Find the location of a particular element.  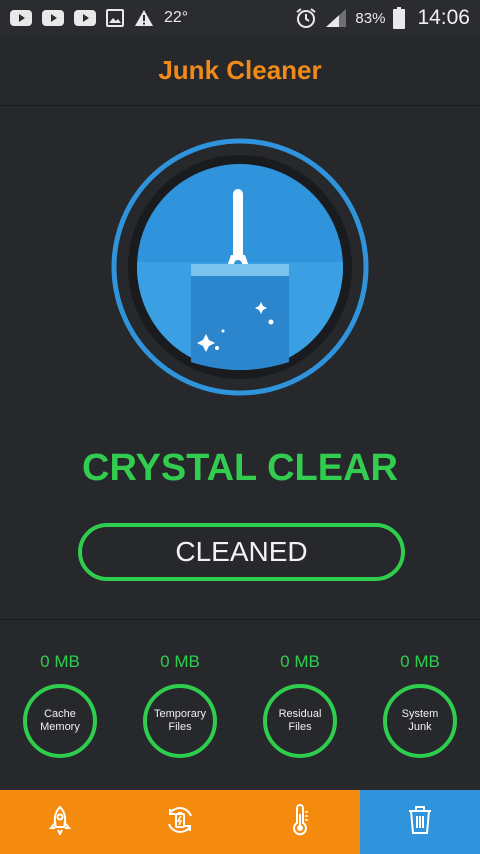

signal-icon is located at coordinates (336, 18).